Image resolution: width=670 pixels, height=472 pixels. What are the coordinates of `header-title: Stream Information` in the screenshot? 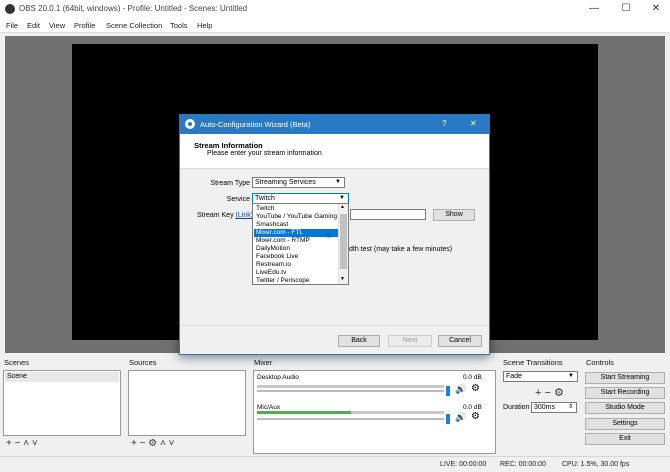 It's located at (228, 145).